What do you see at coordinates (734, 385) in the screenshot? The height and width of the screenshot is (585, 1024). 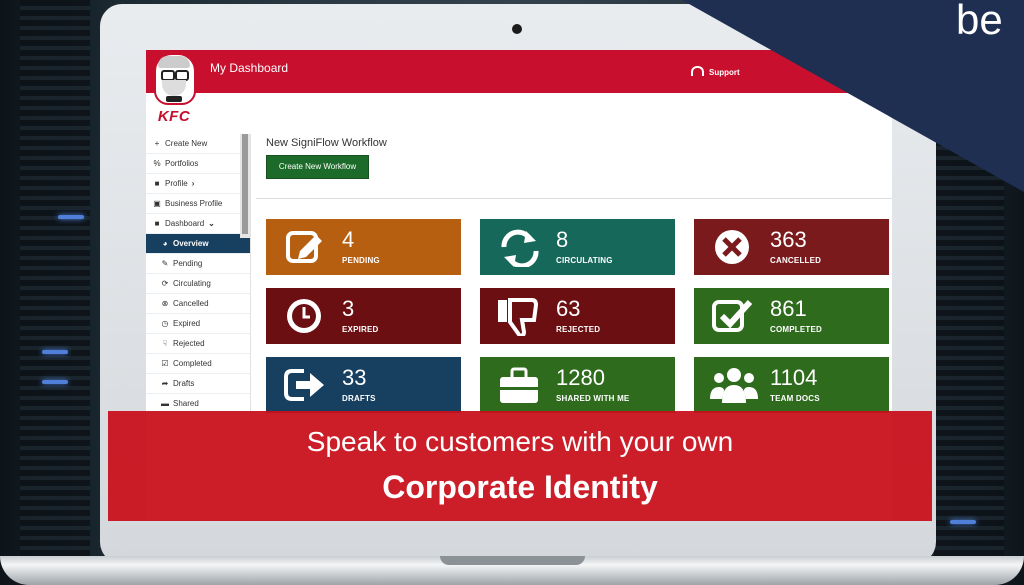 I see `users-icon` at bounding box center [734, 385].